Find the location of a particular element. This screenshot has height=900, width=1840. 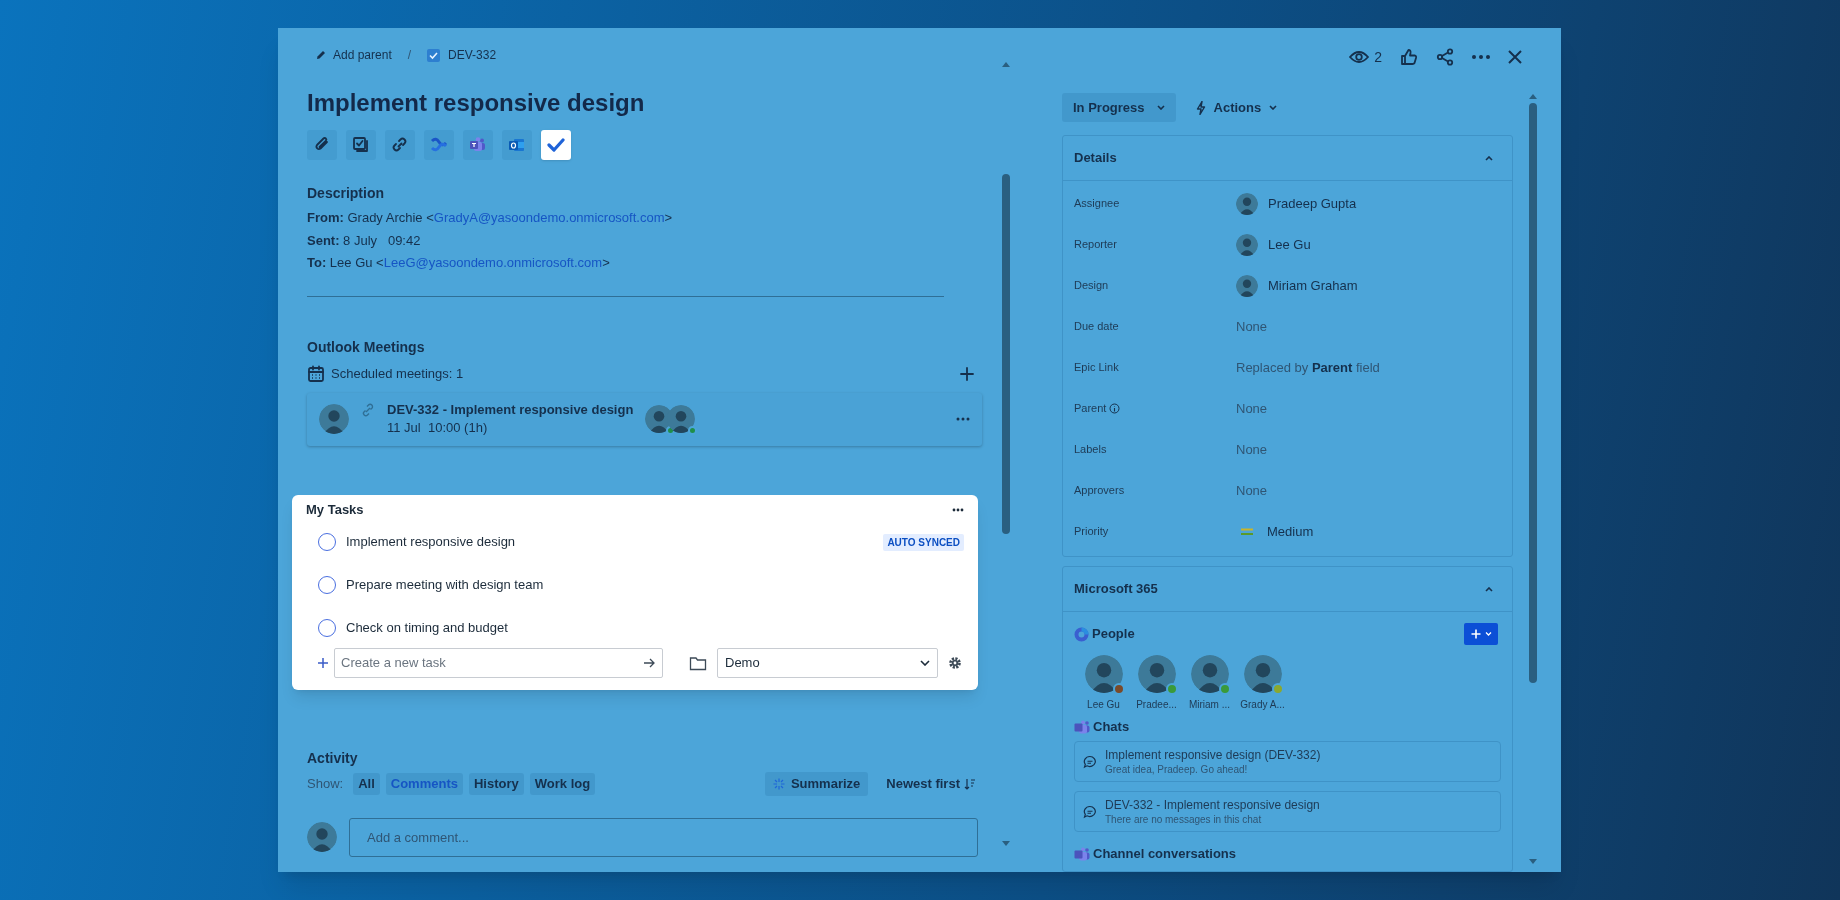

sparkle-icon is located at coordinates (778, 783).